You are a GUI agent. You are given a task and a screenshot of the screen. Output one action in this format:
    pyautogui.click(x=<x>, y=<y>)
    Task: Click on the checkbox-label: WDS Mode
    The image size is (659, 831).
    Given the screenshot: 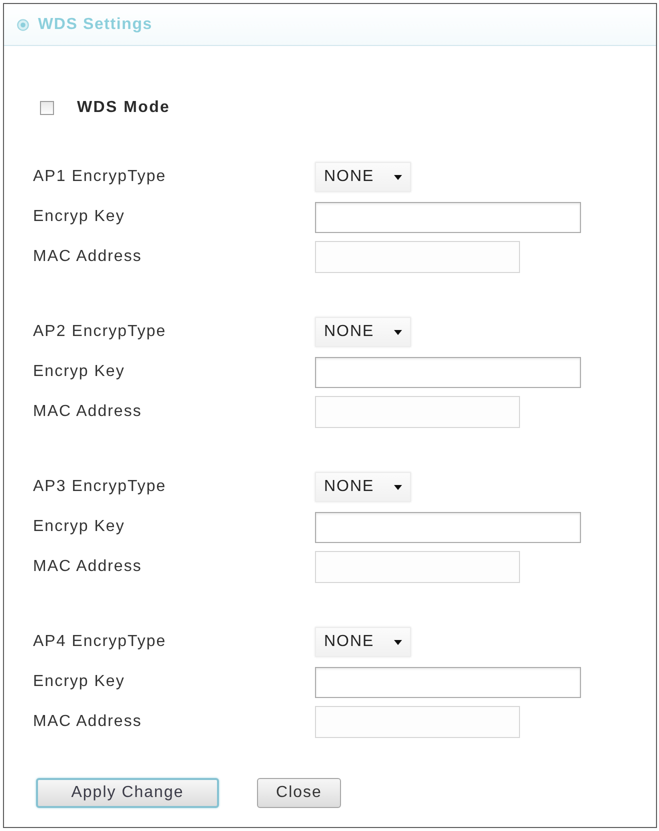 What is the action you would take?
    pyautogui.click(x=123, y=108)
    